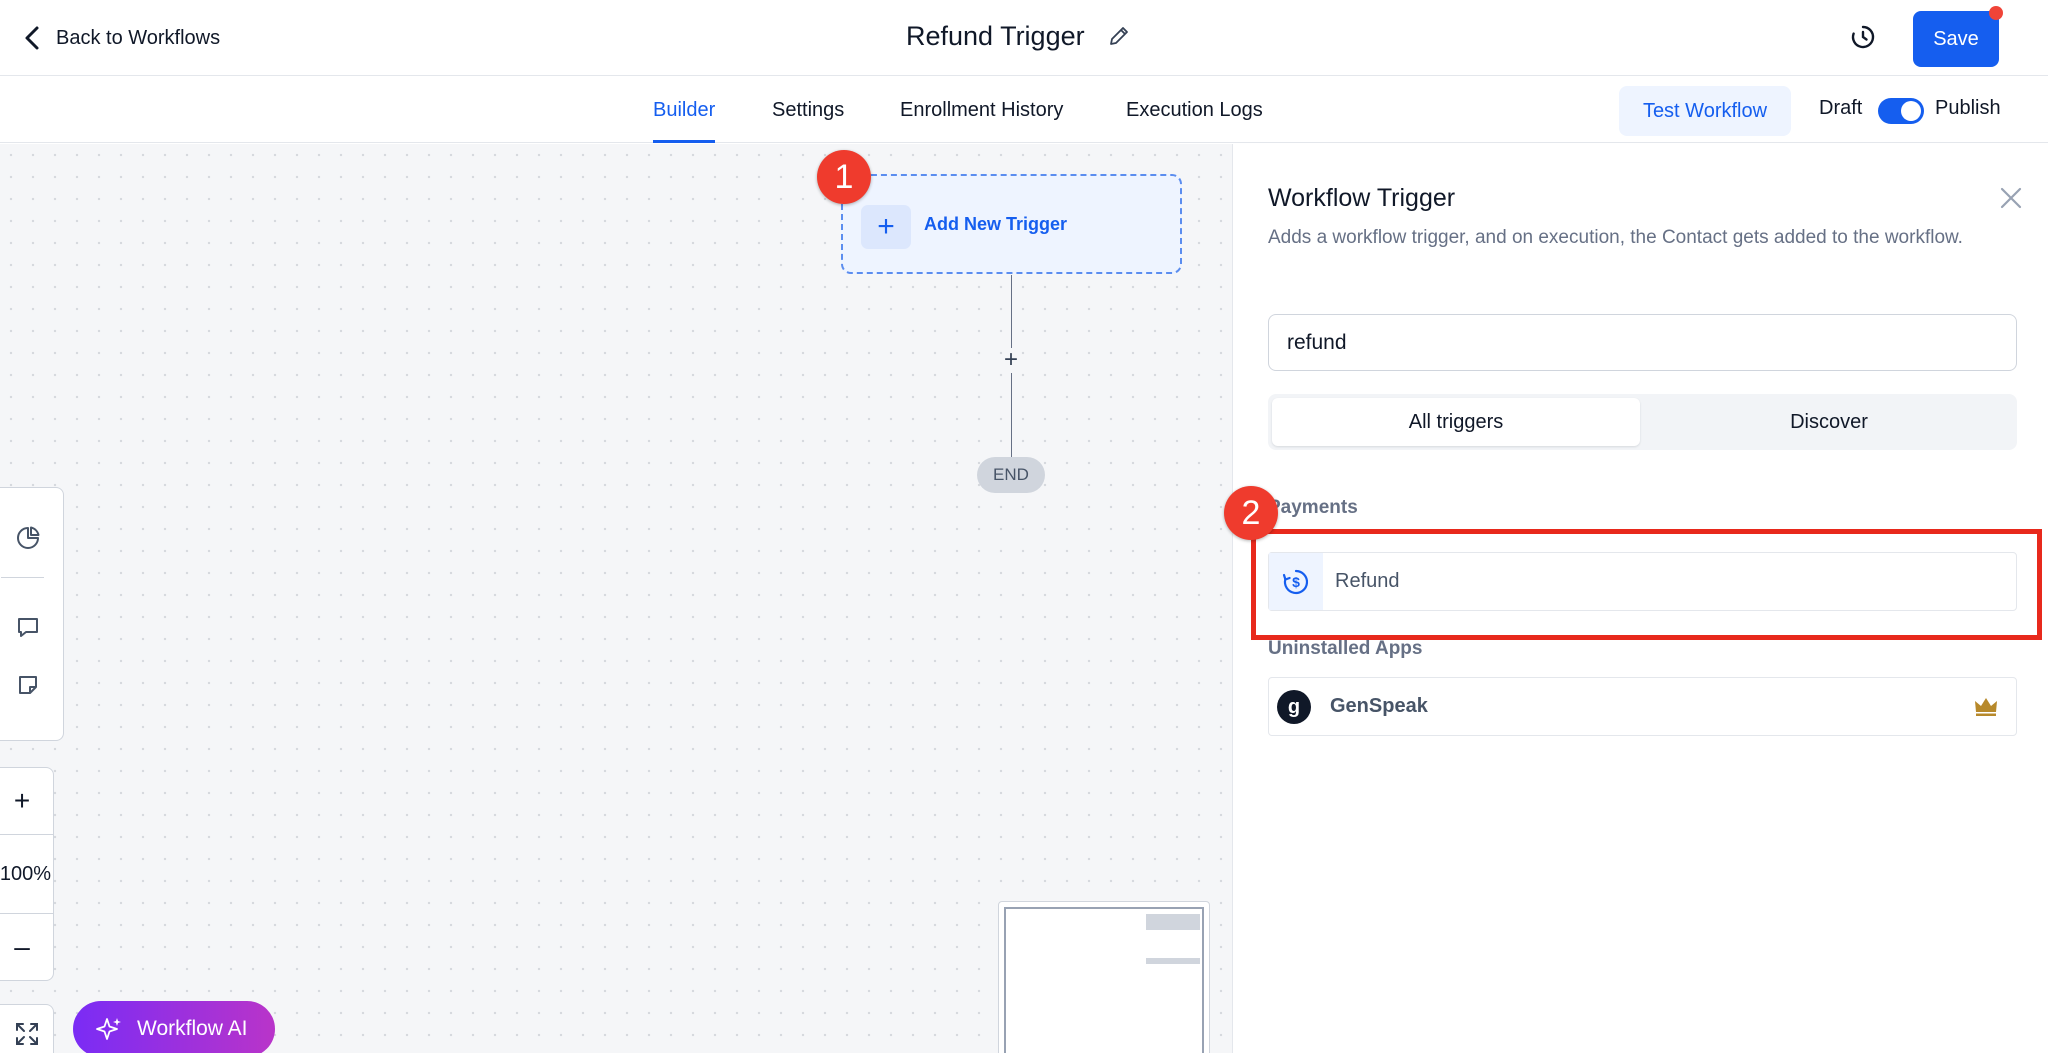 This screenshot has height=1053, width=2048. I want to click on tab-builder: Builder, so click(684, 110).